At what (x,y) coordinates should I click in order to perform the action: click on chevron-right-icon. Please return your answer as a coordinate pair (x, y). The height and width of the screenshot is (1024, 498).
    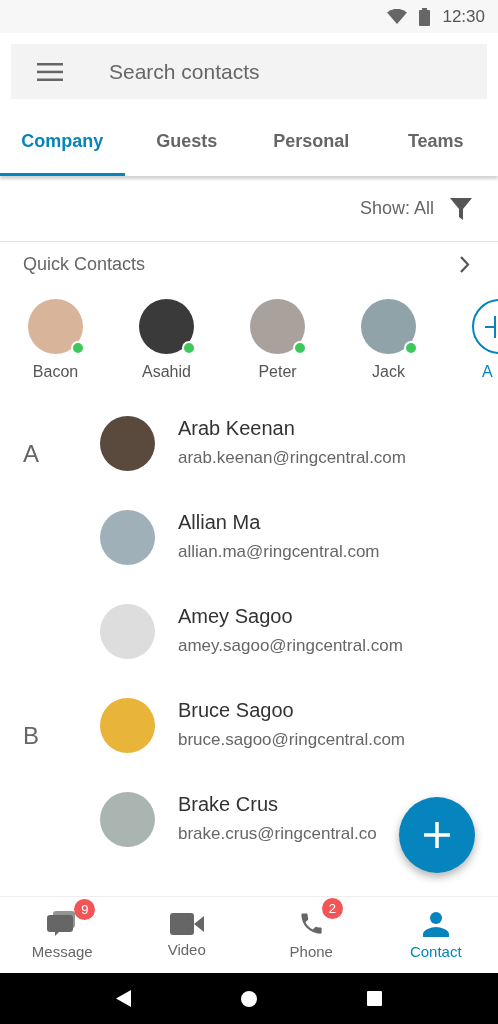
    Looking at the image, I should click on (465, 264).